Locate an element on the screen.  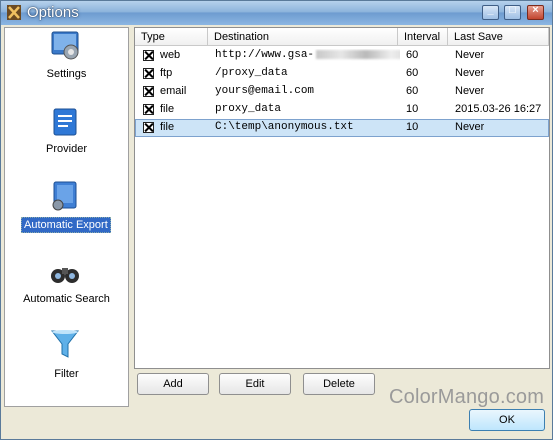
title-bar: Options _ □ × is located at coordinates (276, 13).